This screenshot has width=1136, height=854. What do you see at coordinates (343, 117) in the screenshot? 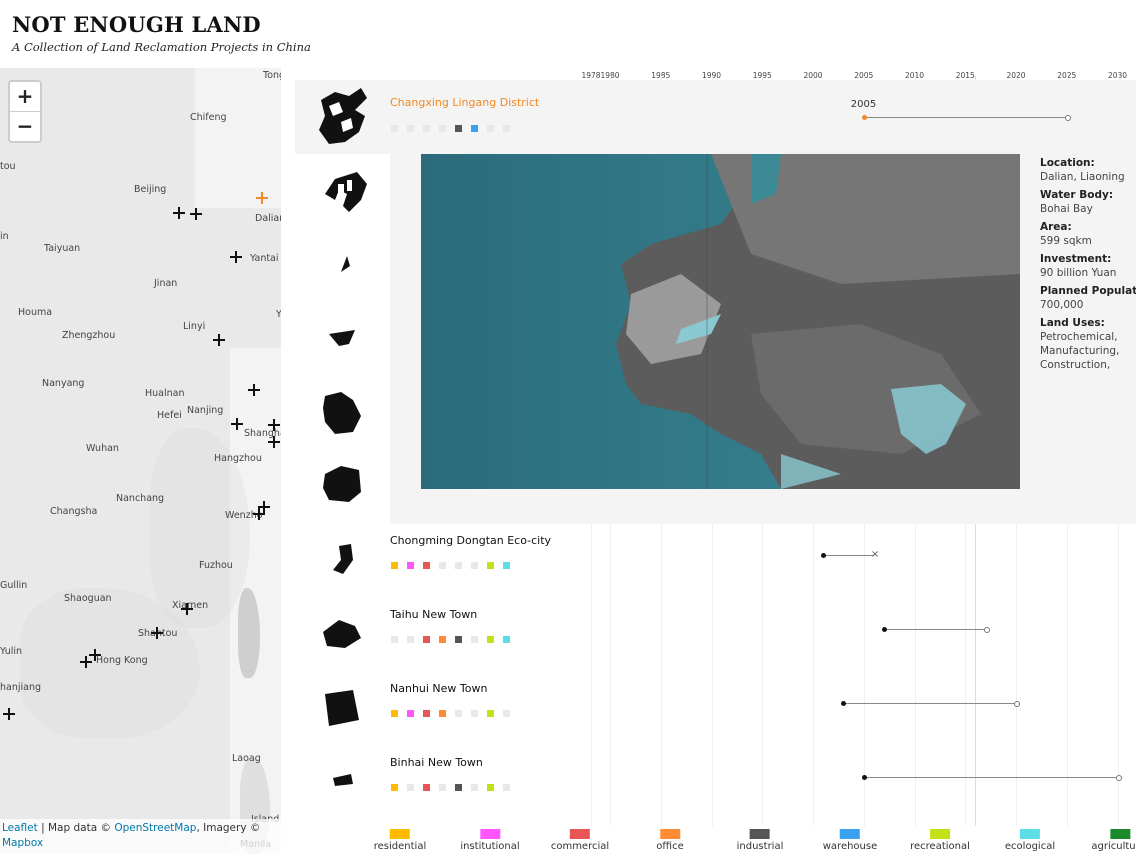
I see `project-thumbnail` at bounding box center [343, 117].